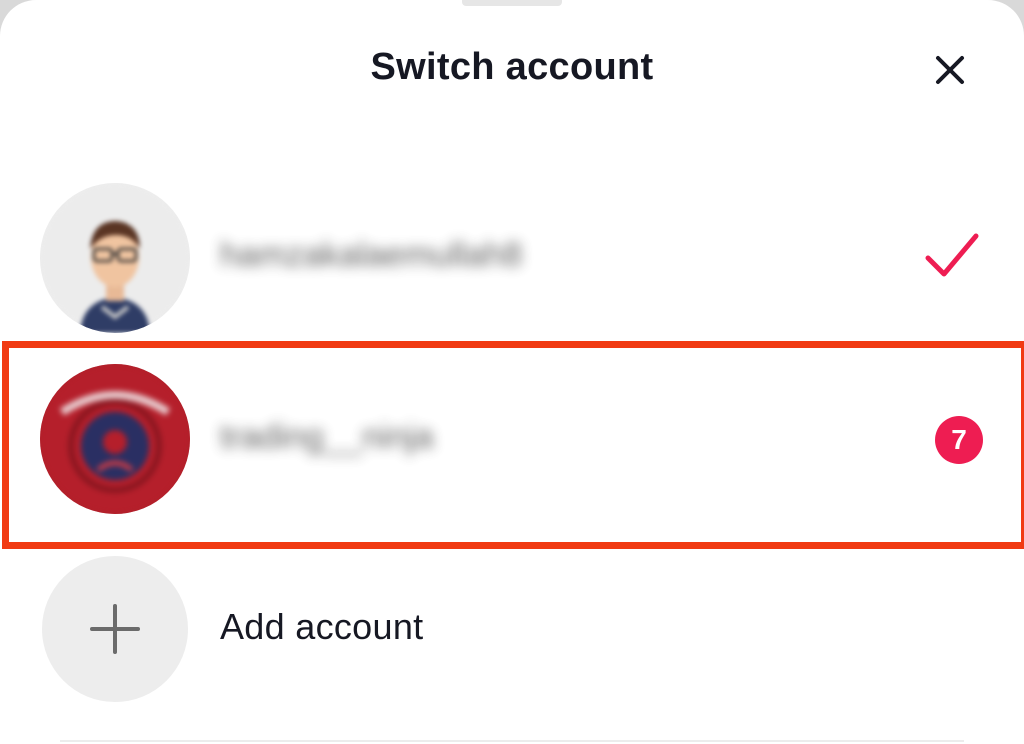 The image size is (1024, 744). Describe the element at coordinates (371, 255) in the screenshot. I see `account-username: hamzakalaemullah8` at that location.